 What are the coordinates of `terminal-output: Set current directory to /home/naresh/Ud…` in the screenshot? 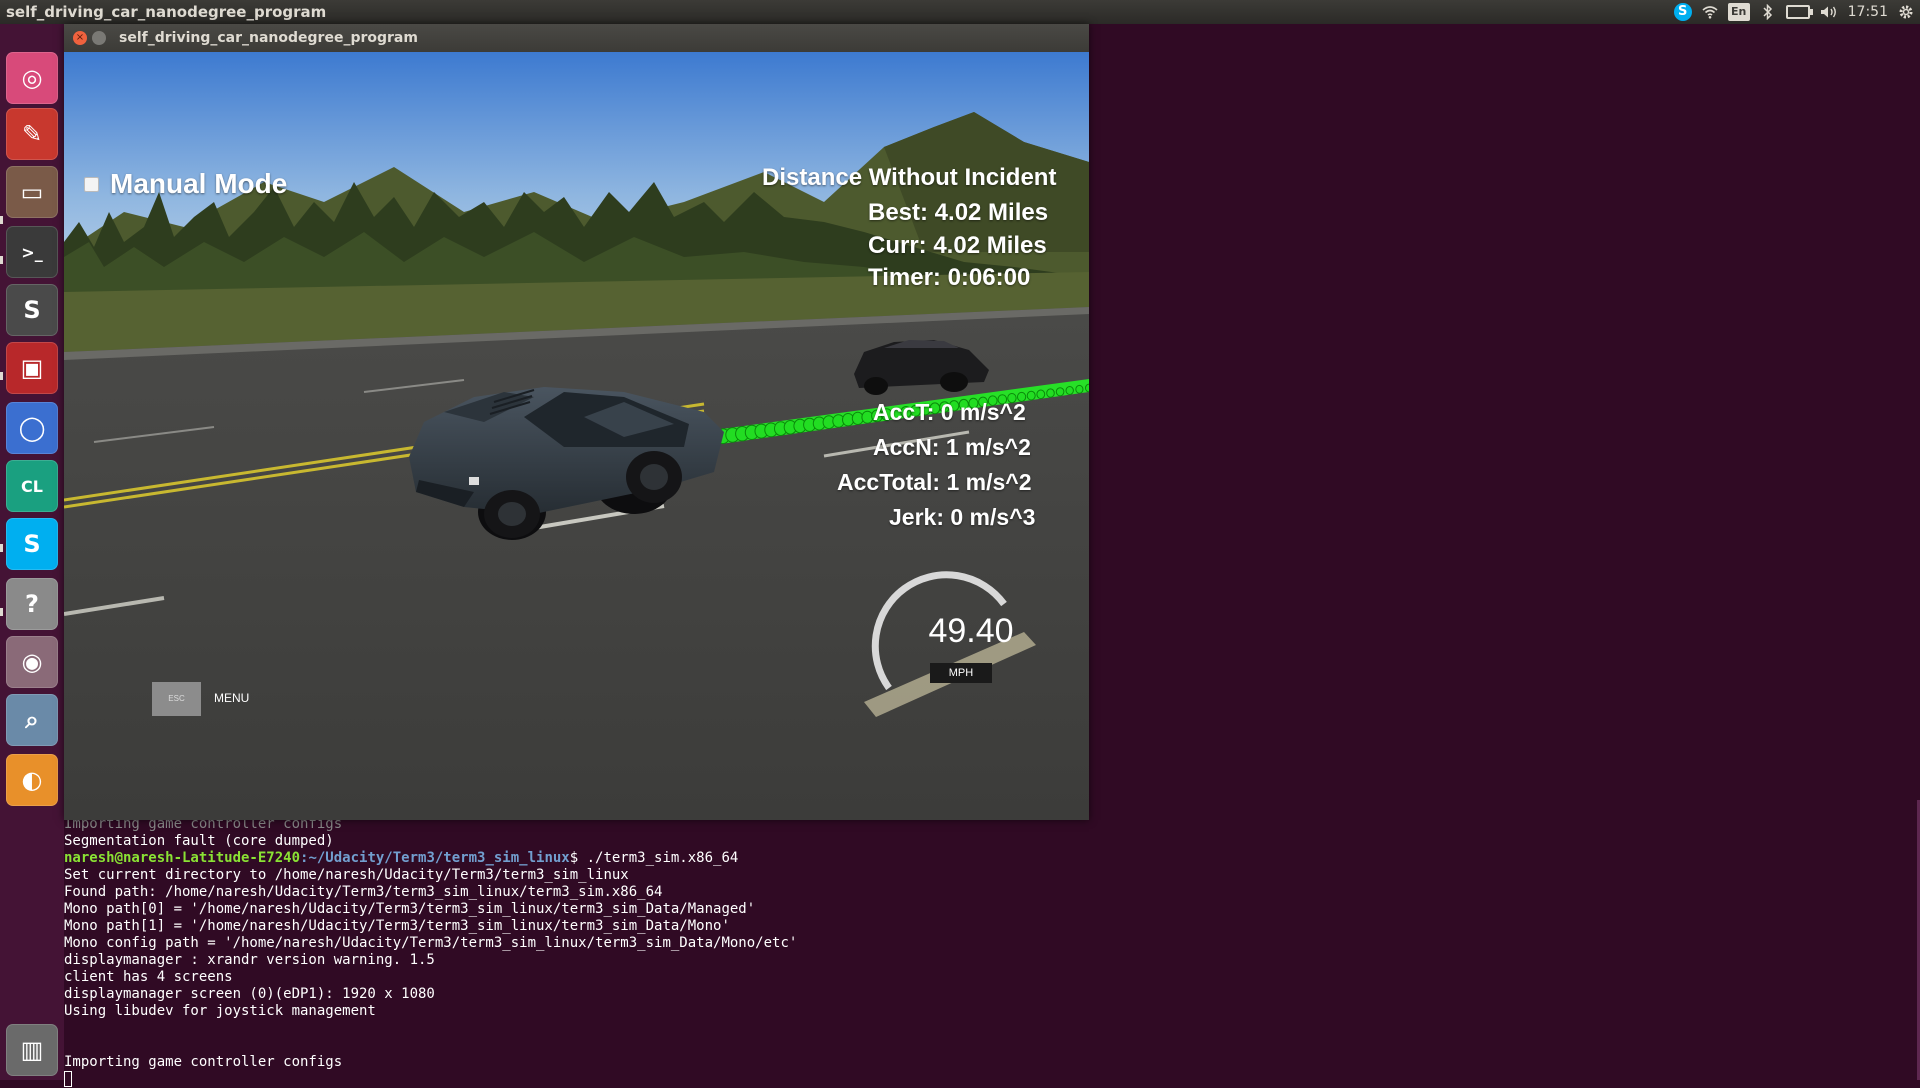 It's located at (992, 943).